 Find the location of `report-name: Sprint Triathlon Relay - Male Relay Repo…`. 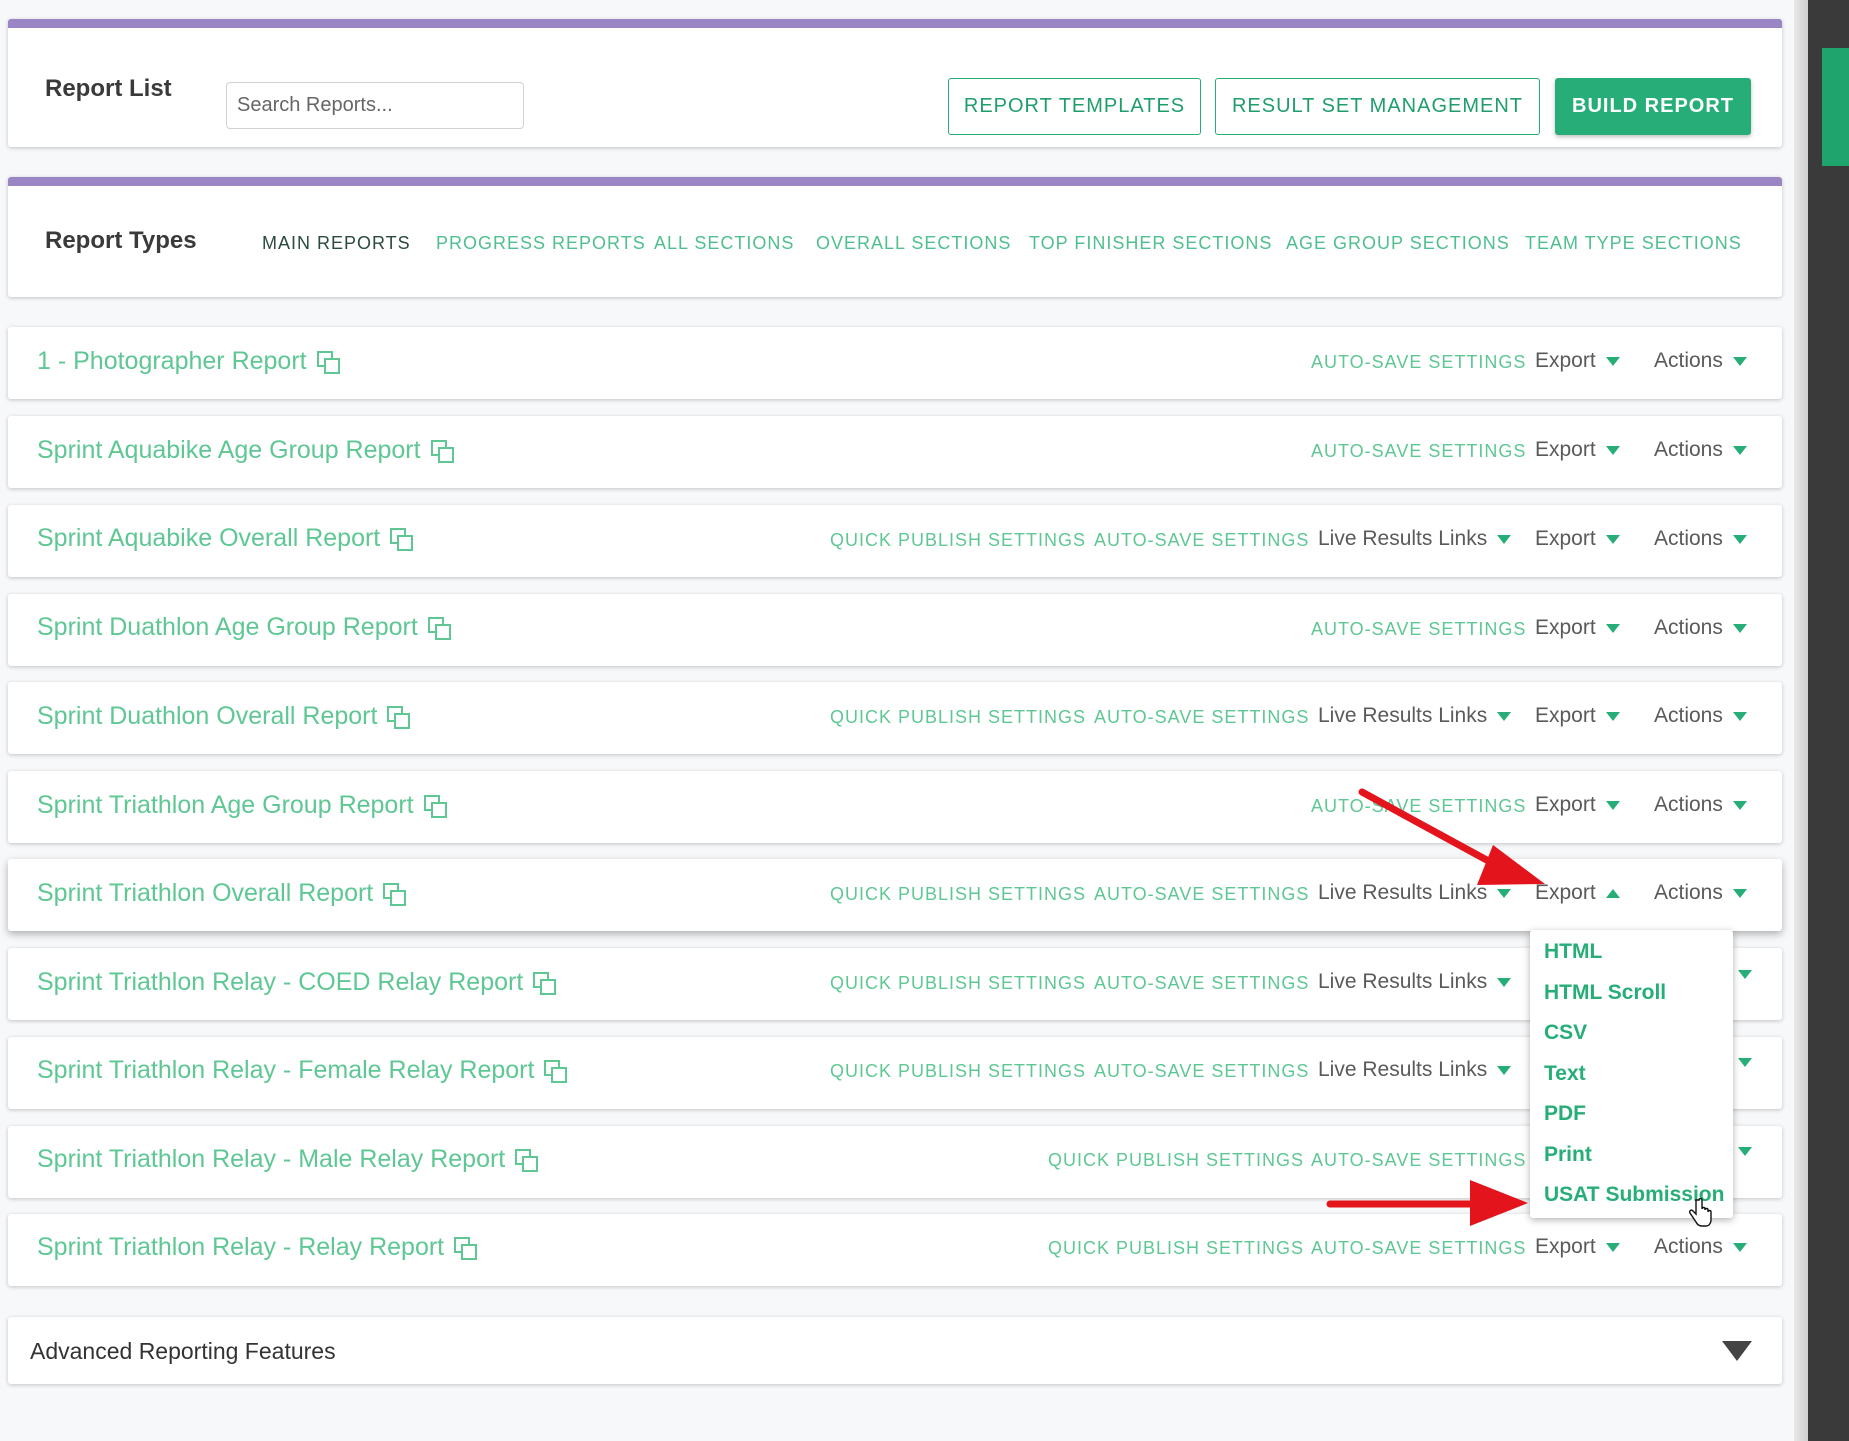

report-name: Sprint Triathlon Relay - Male Relay Repo… is located at coordinates (288, 1159).